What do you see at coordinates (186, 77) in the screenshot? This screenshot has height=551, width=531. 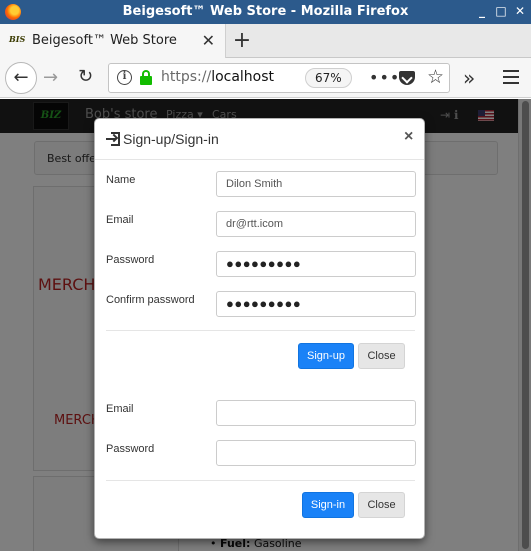 I see `url-scheme: https://` at bounding box center [186, 77].